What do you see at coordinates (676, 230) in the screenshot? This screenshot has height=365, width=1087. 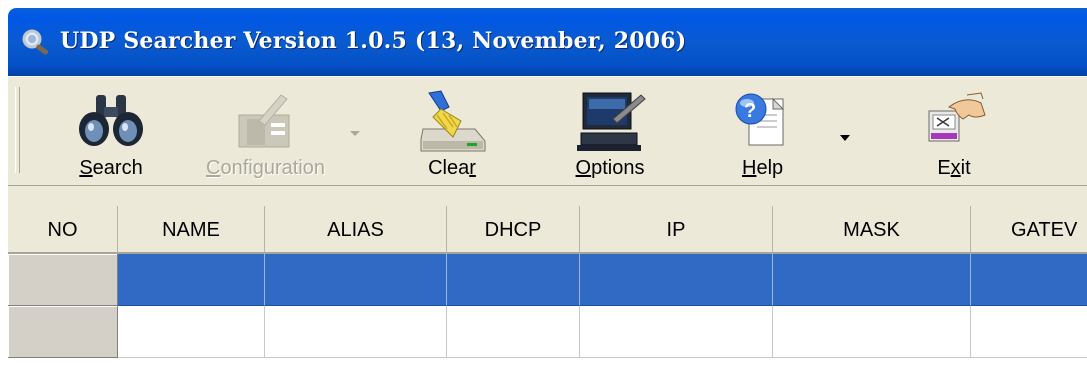 I see `column-header-ip: IP` at bounding box center [676, 230].